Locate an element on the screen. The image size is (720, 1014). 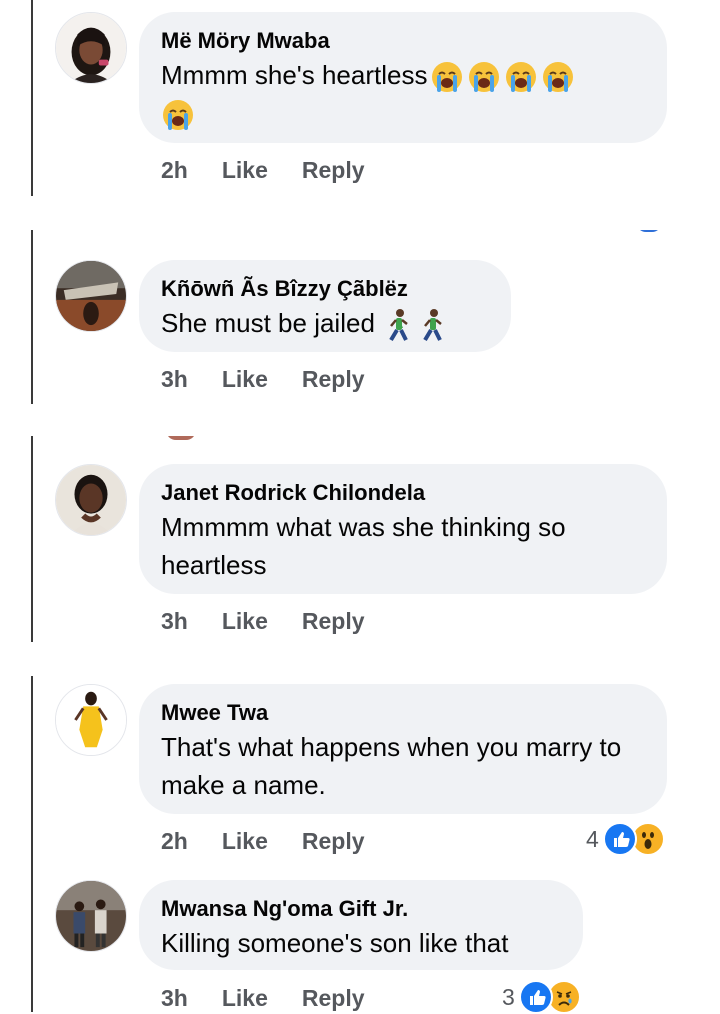
reaction-summary: 3 is located at coordinates (541, 997).